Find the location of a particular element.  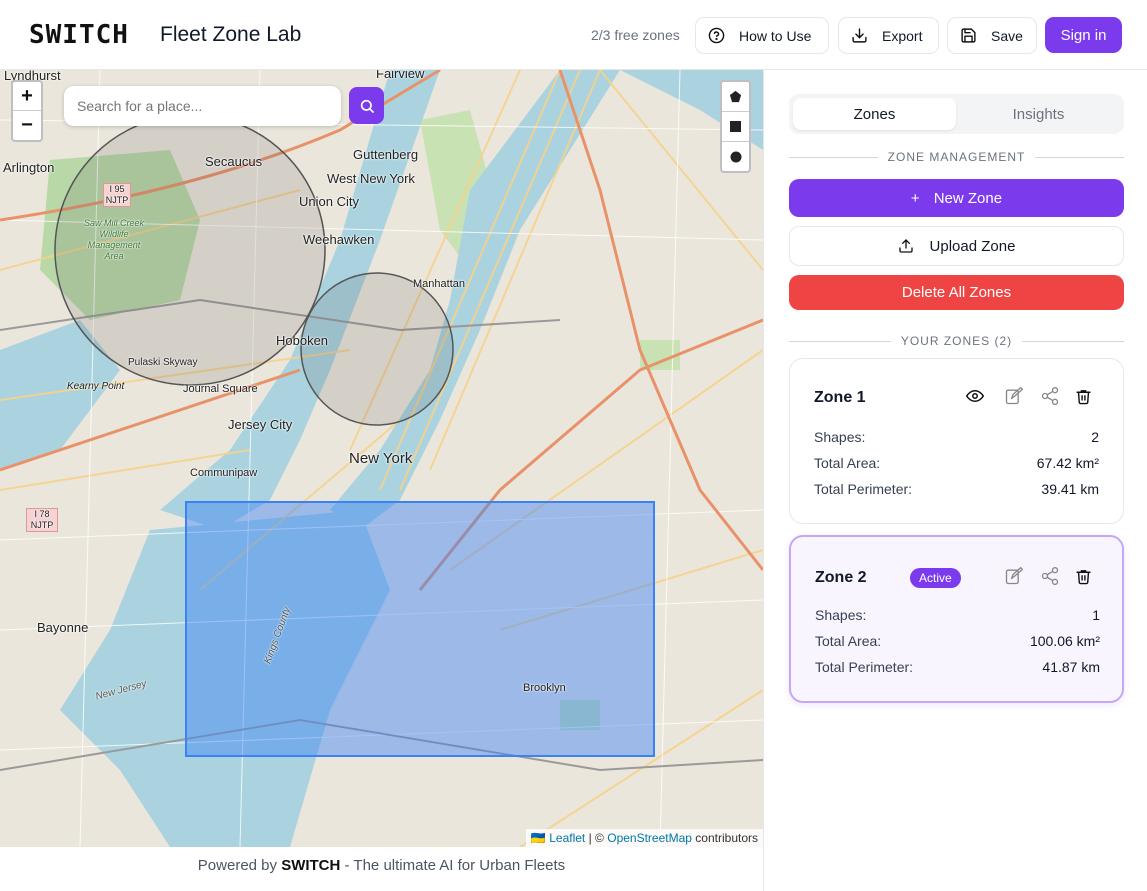

map-label-saw-mill: Saw Mill Creek Wildlife Management Area is located at coordinates (113, 239).